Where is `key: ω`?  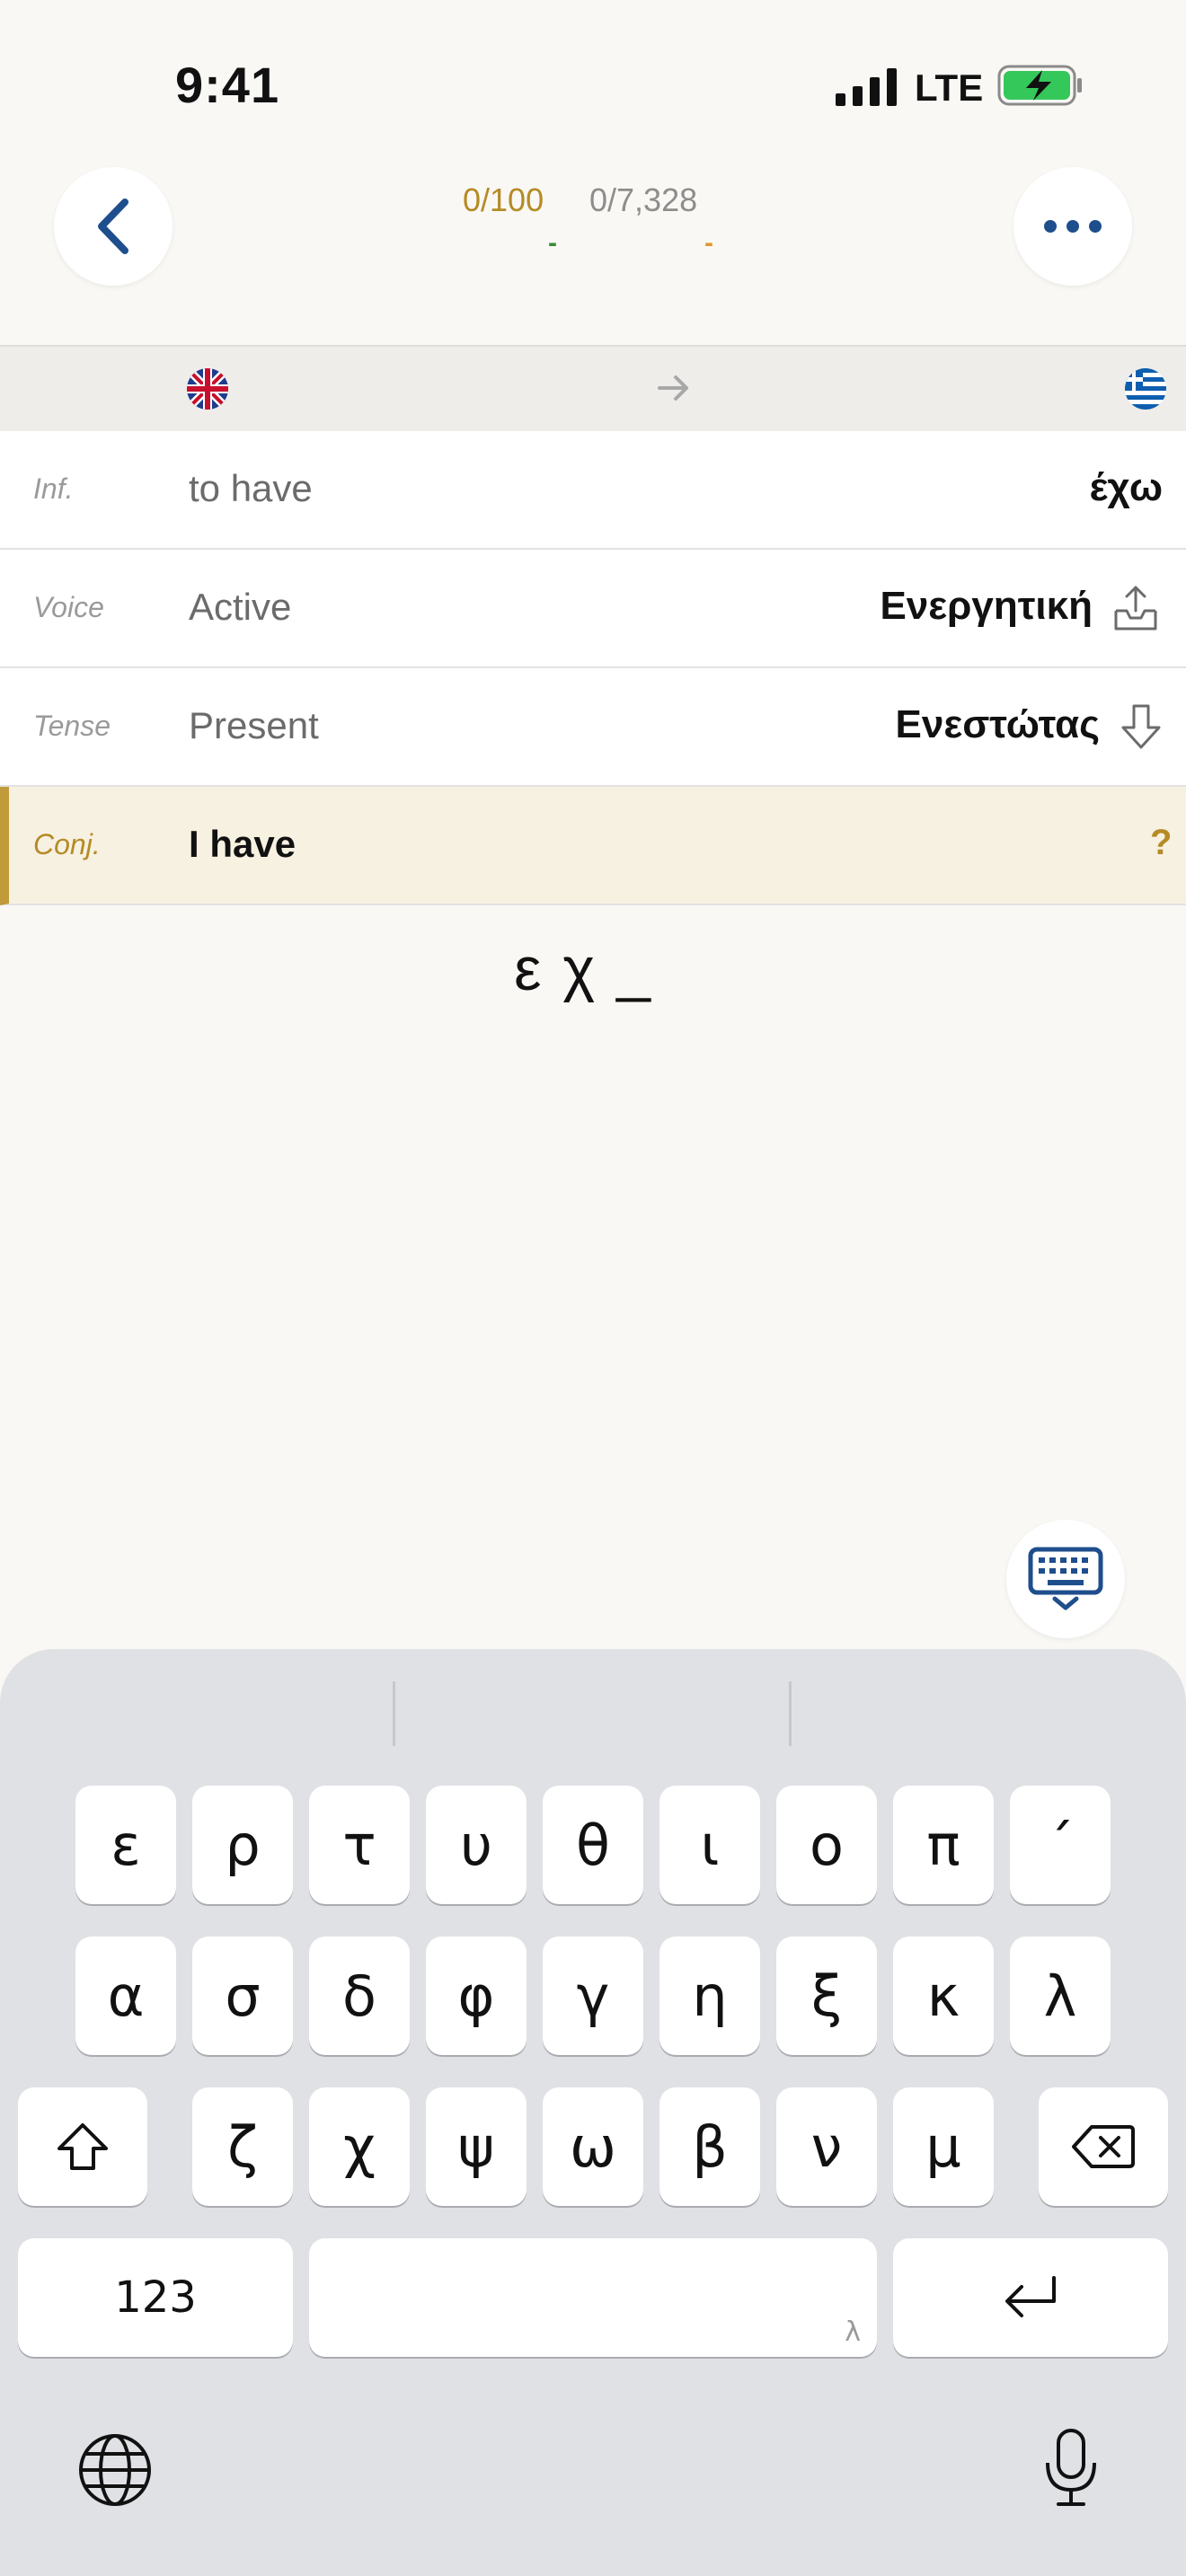
key: ω is located at coordinates (593, 2146).